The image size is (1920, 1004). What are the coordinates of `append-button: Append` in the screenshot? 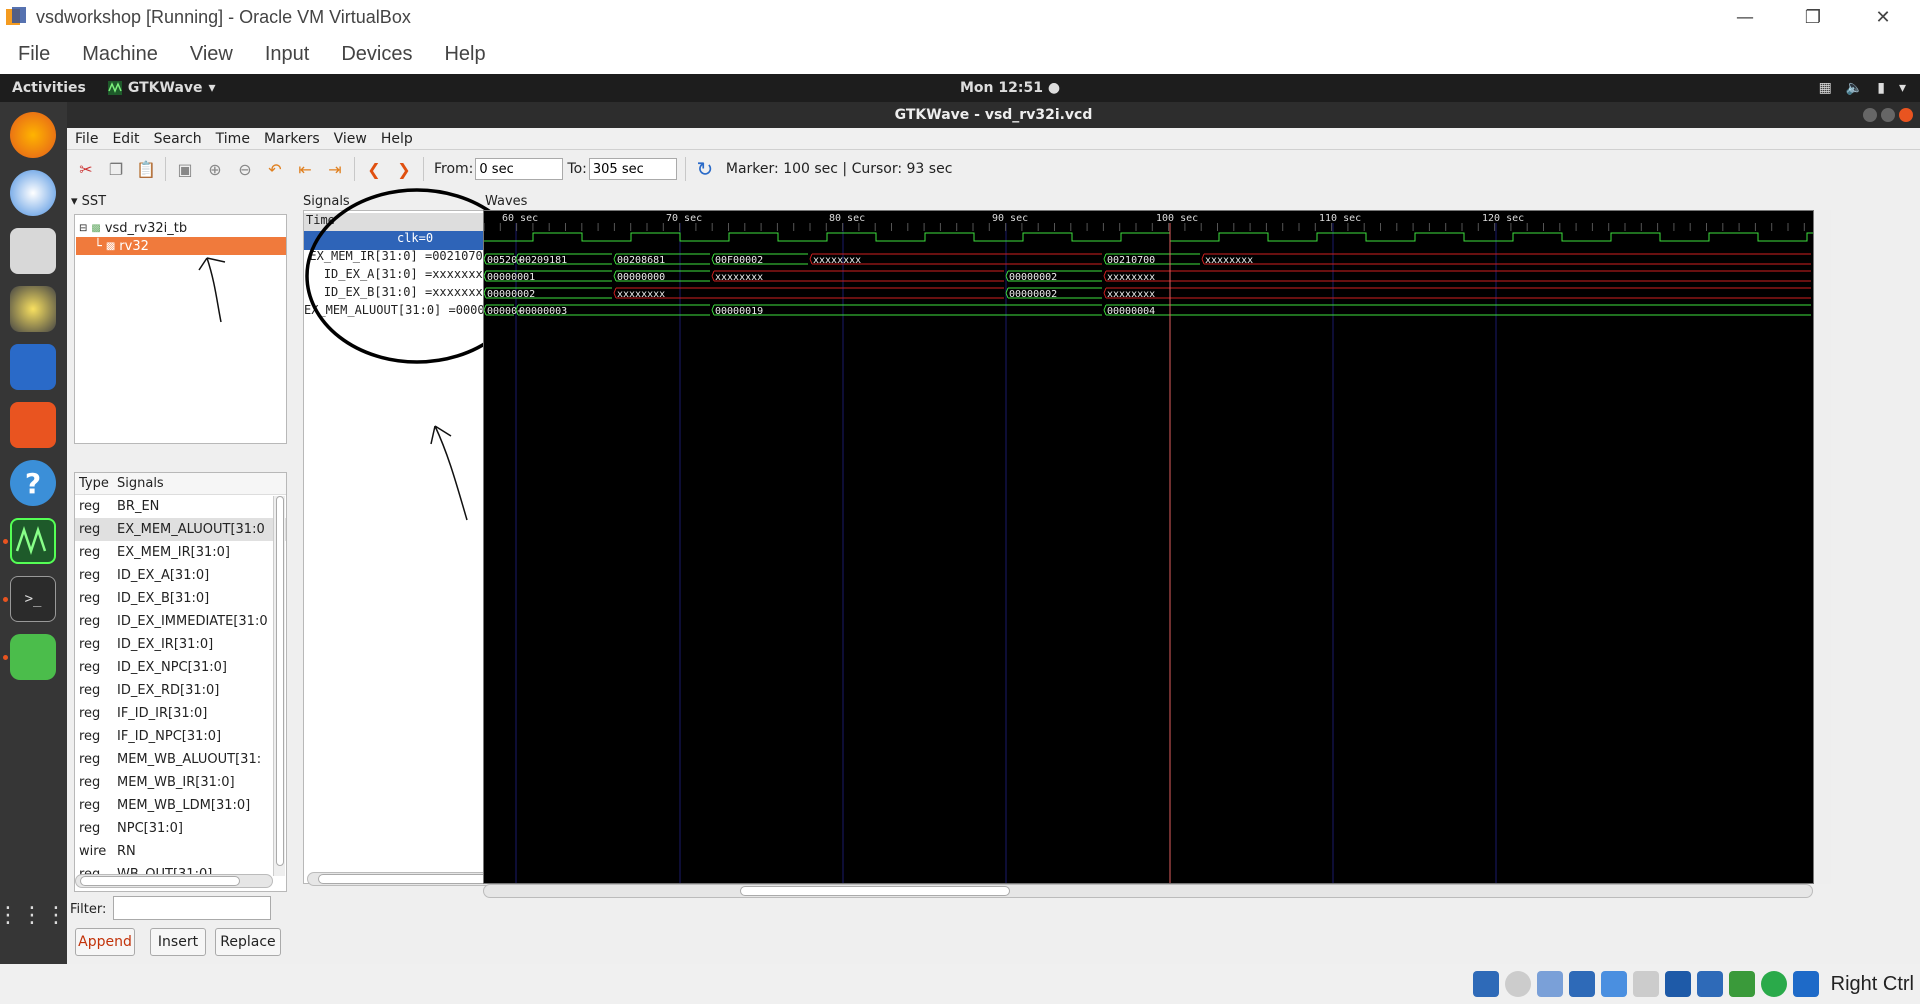 It's located at (105, 942).